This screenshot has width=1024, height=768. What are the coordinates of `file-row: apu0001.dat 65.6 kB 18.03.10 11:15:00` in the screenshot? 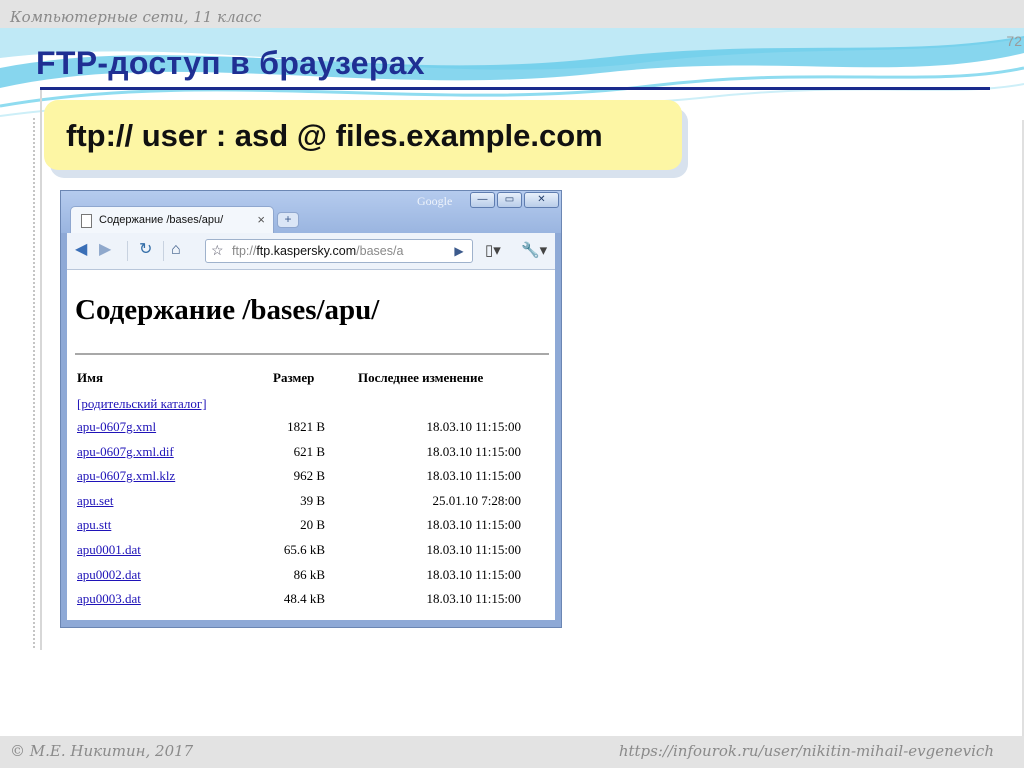 It's located at (311, 554).